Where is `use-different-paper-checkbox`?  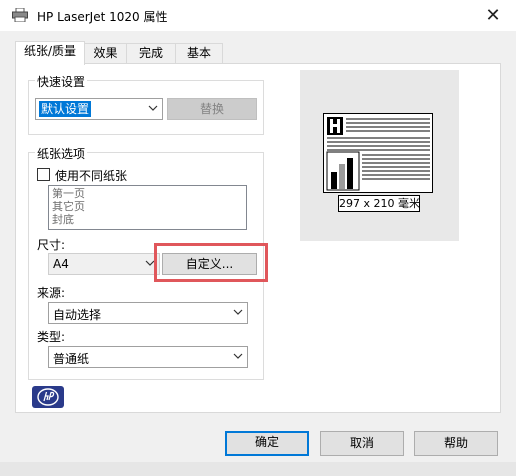 use-different-paper-checkbox is located at coordinates (43, 174).